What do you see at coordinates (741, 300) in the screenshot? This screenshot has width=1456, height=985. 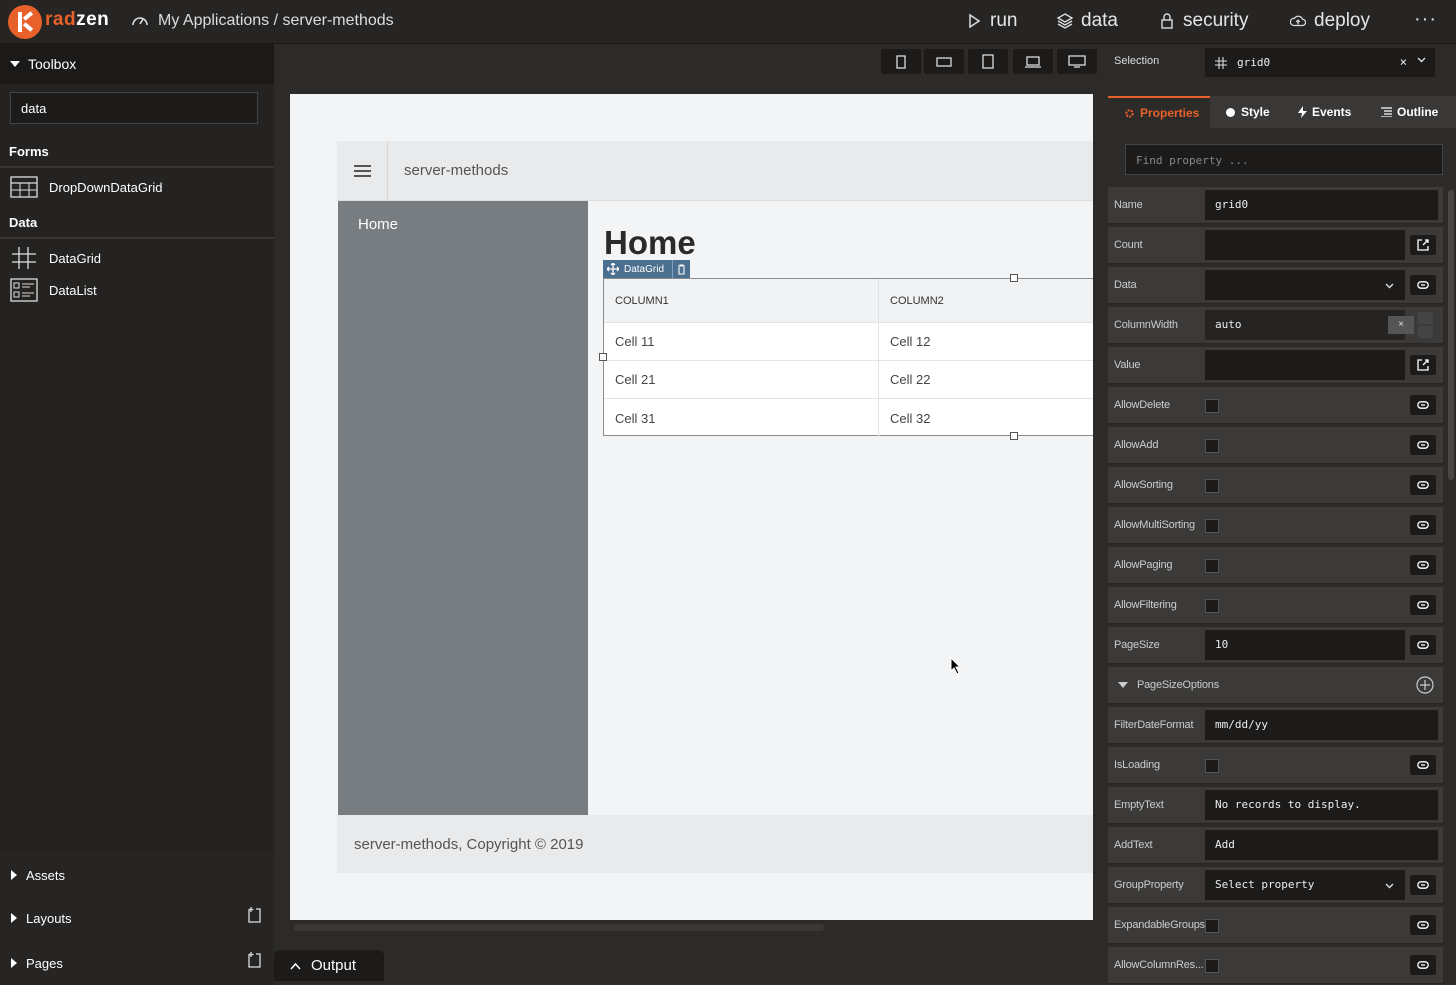 I see `column-header: COLUMN1` at bounding box center [741, 300].